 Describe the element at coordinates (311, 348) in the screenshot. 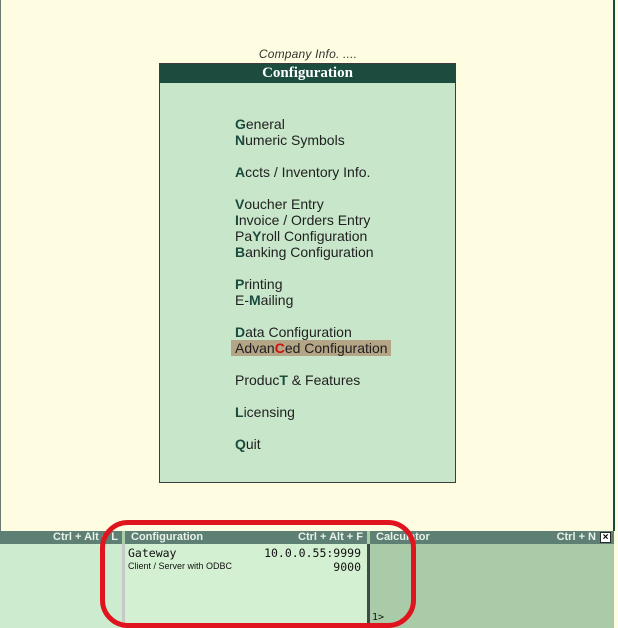

I see `menu-item-advanced-configuration: AdvanCed Configuration` at that location.